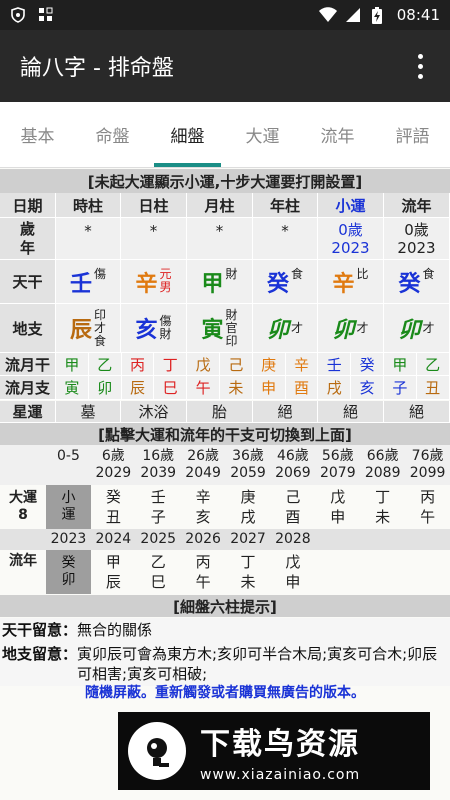 Image resolution: width=450 pixels, height=800 pixels. What do you see at coordinates (158, 507) in the screenshot?
I see `dayun-pillar-1: 壬子` at bounding box center [158, 507].